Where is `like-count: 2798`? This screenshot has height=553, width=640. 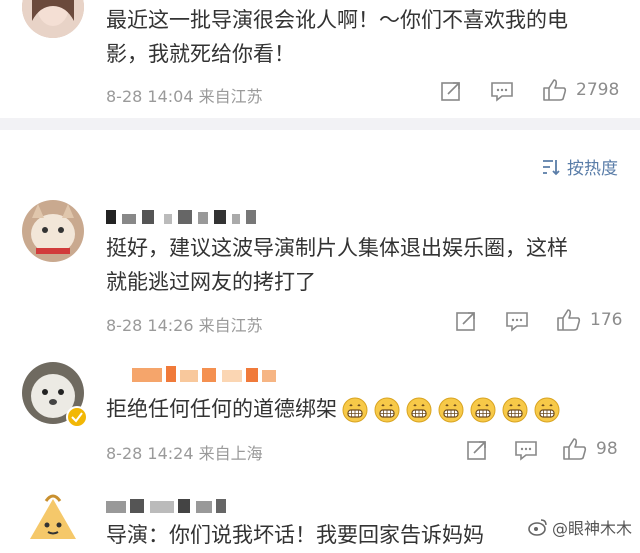 like-count: 2798 is located at coordinates (598, 90).